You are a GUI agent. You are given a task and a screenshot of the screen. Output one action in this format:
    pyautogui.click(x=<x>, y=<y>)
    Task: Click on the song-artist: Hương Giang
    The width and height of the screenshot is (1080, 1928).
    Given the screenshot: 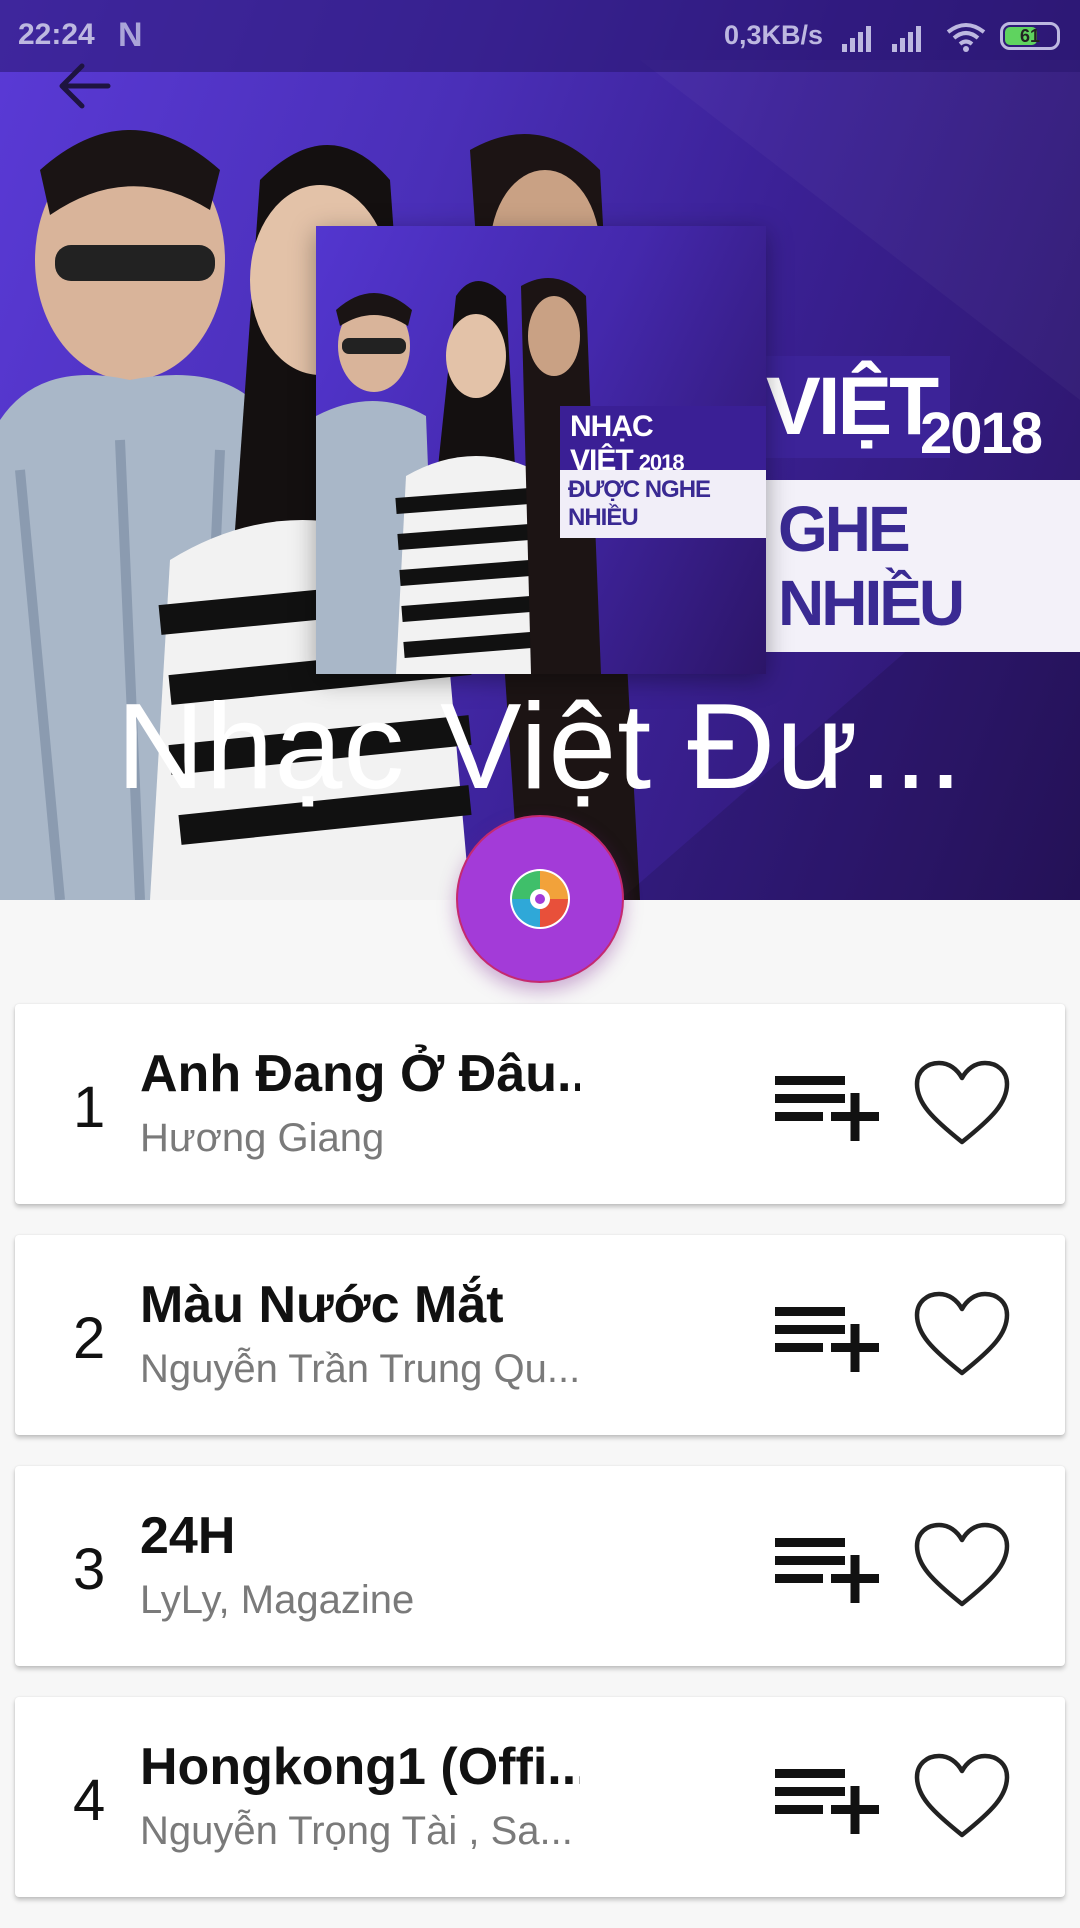 What is the action you would take?
    pyautogui.click(x=262, y=1138)
    